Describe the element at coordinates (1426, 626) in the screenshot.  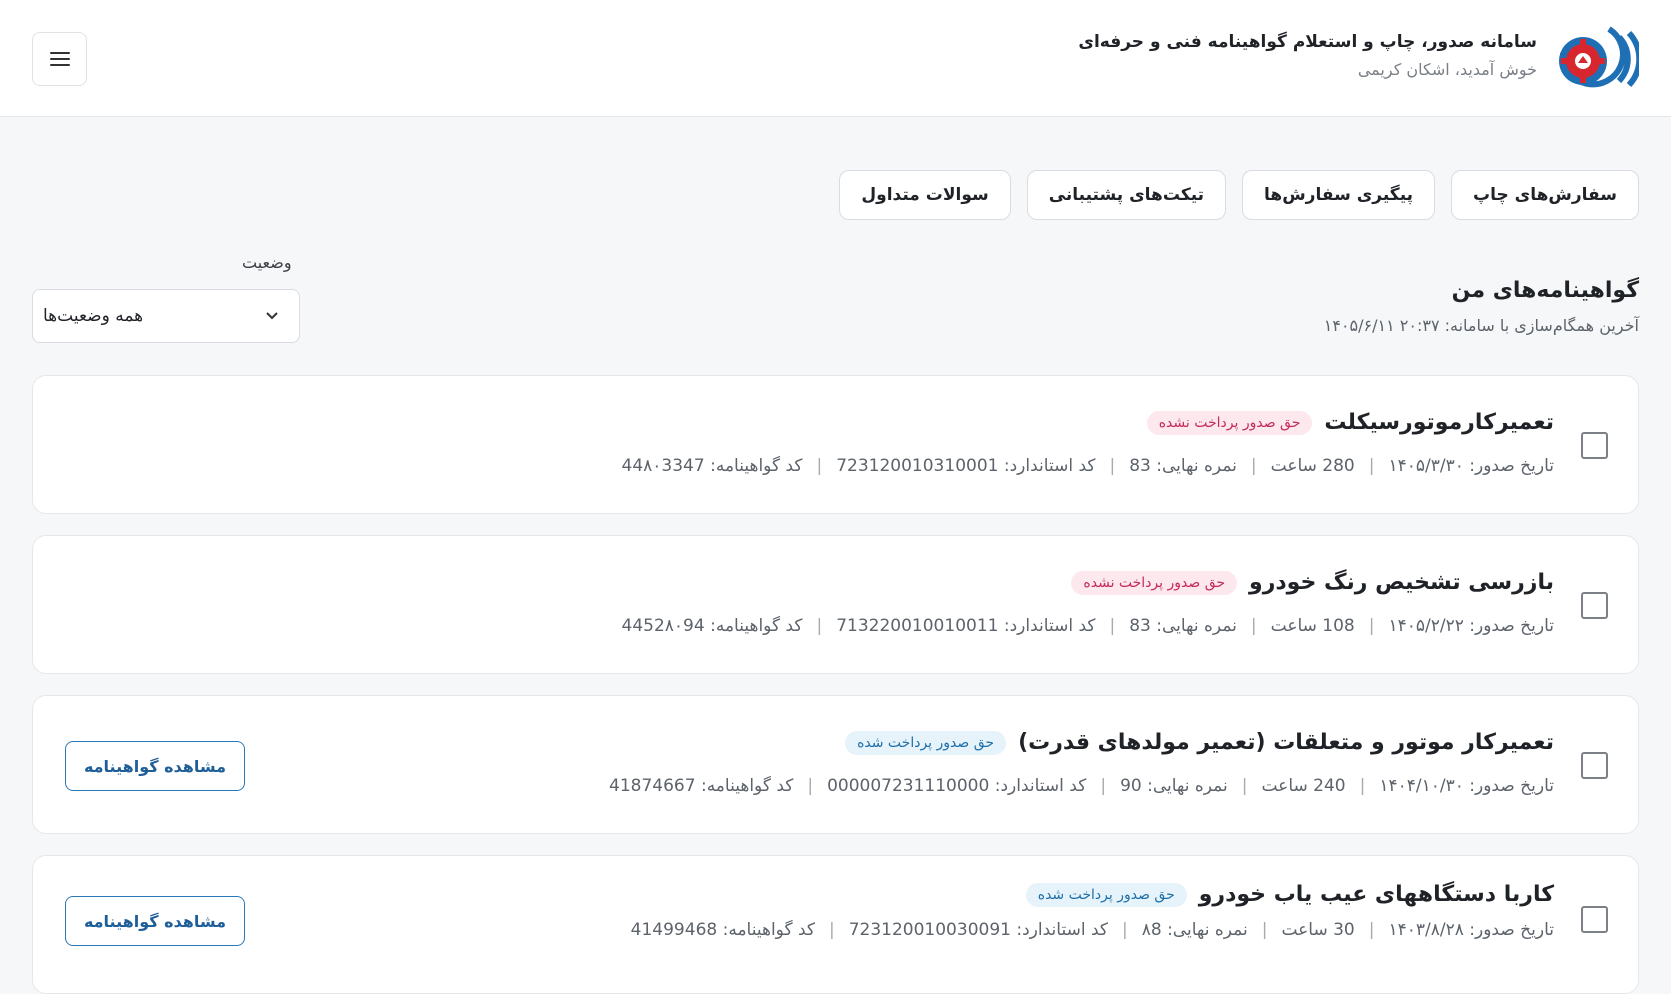
I see `issue-date-value: ۱۴۰۵/۲/۲۲` at that location.